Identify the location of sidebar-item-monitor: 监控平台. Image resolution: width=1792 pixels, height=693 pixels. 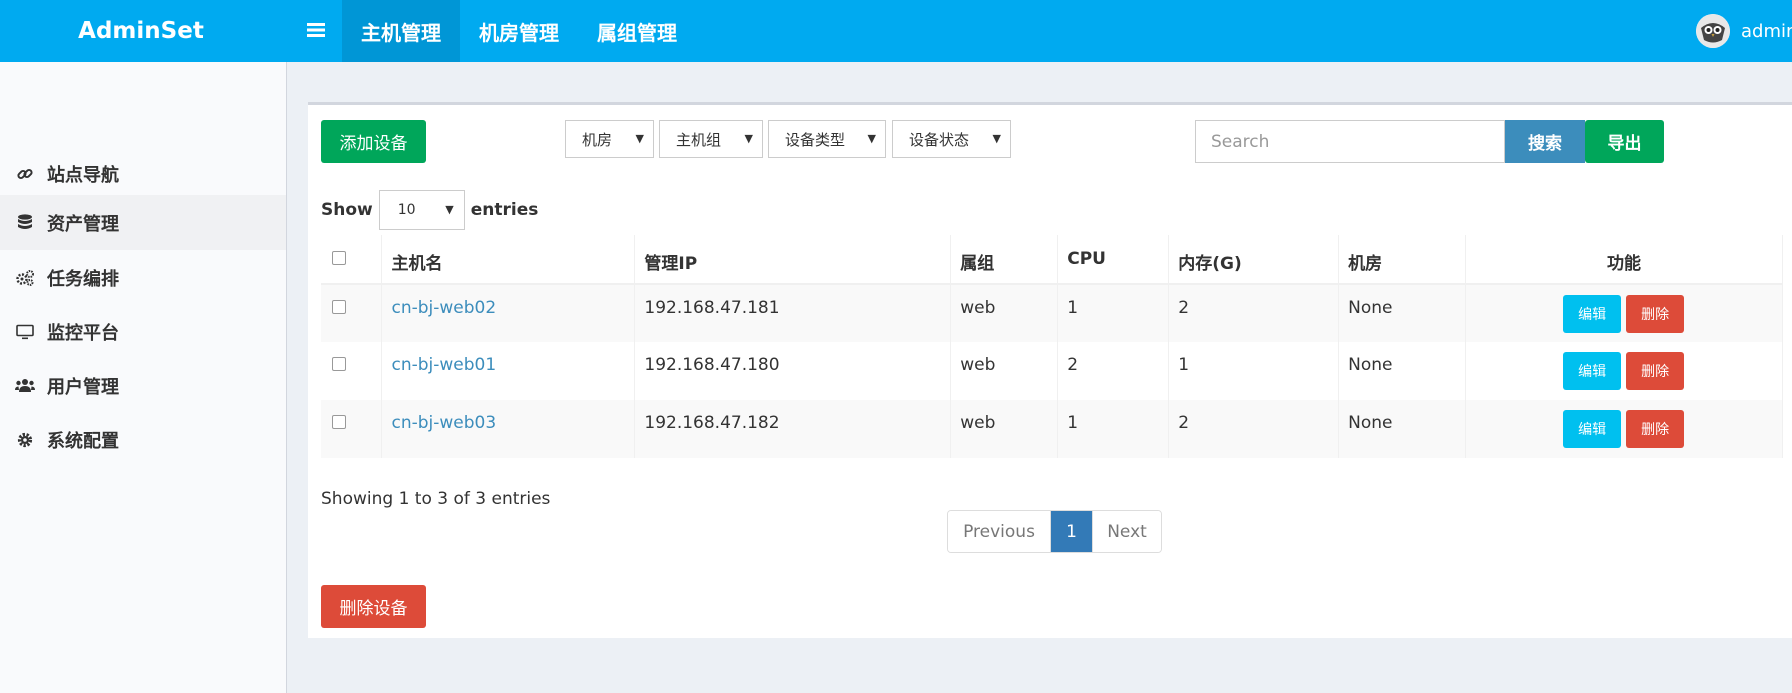
(143, 331).